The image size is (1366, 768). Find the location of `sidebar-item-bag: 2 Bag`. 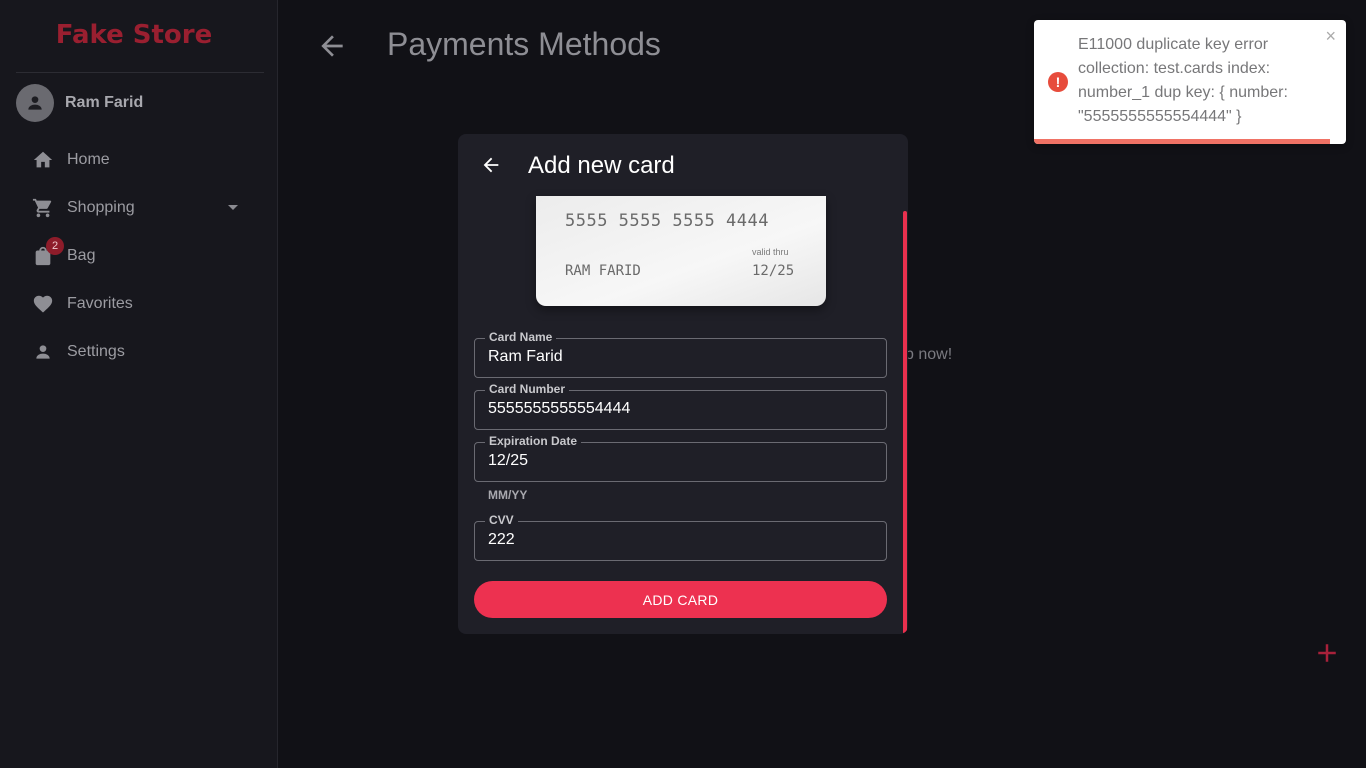

sidebar-item-bag: 2 Bag is located at coordinates (145, 254).